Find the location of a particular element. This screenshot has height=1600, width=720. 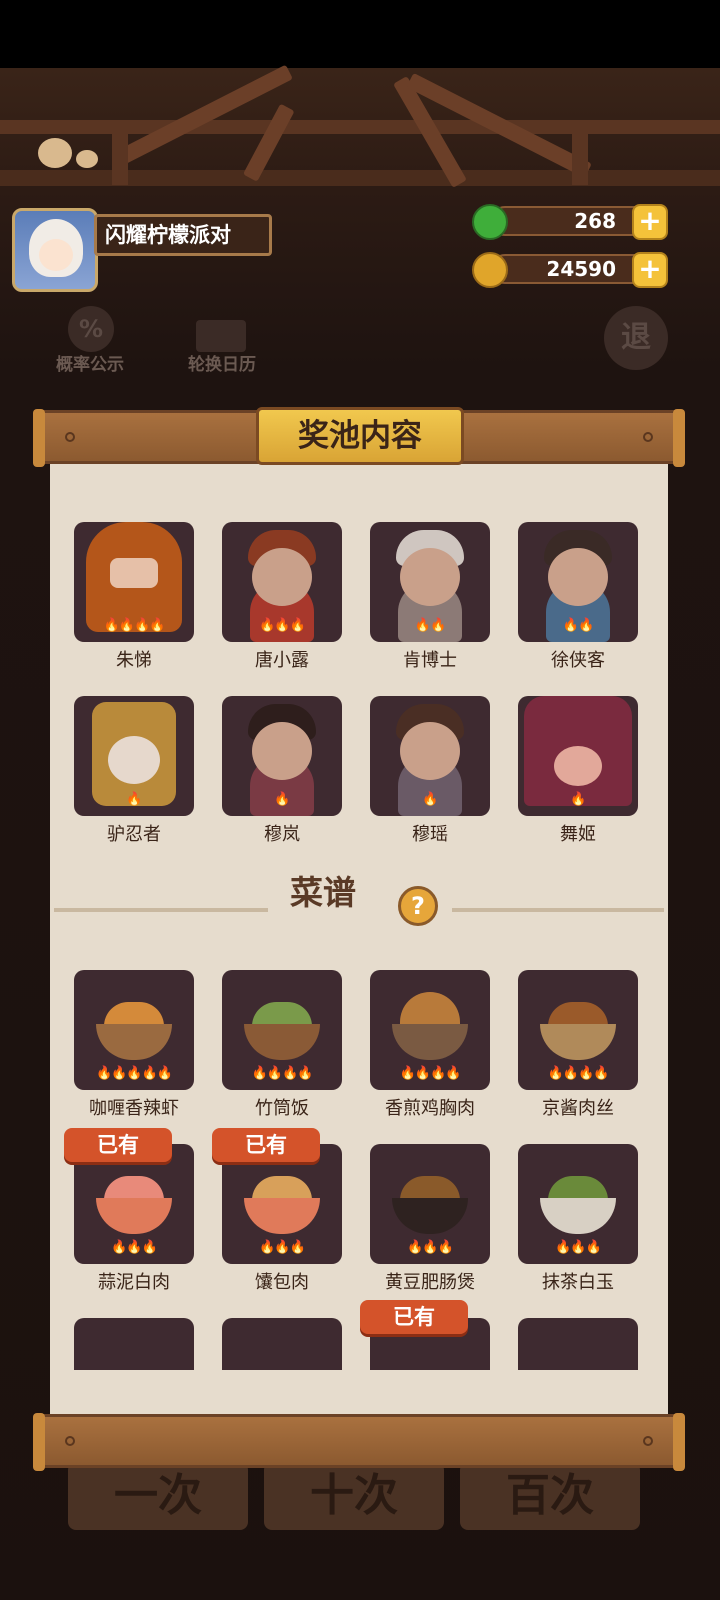

jade-currency: 268 + is located at coordinates (572, 222).